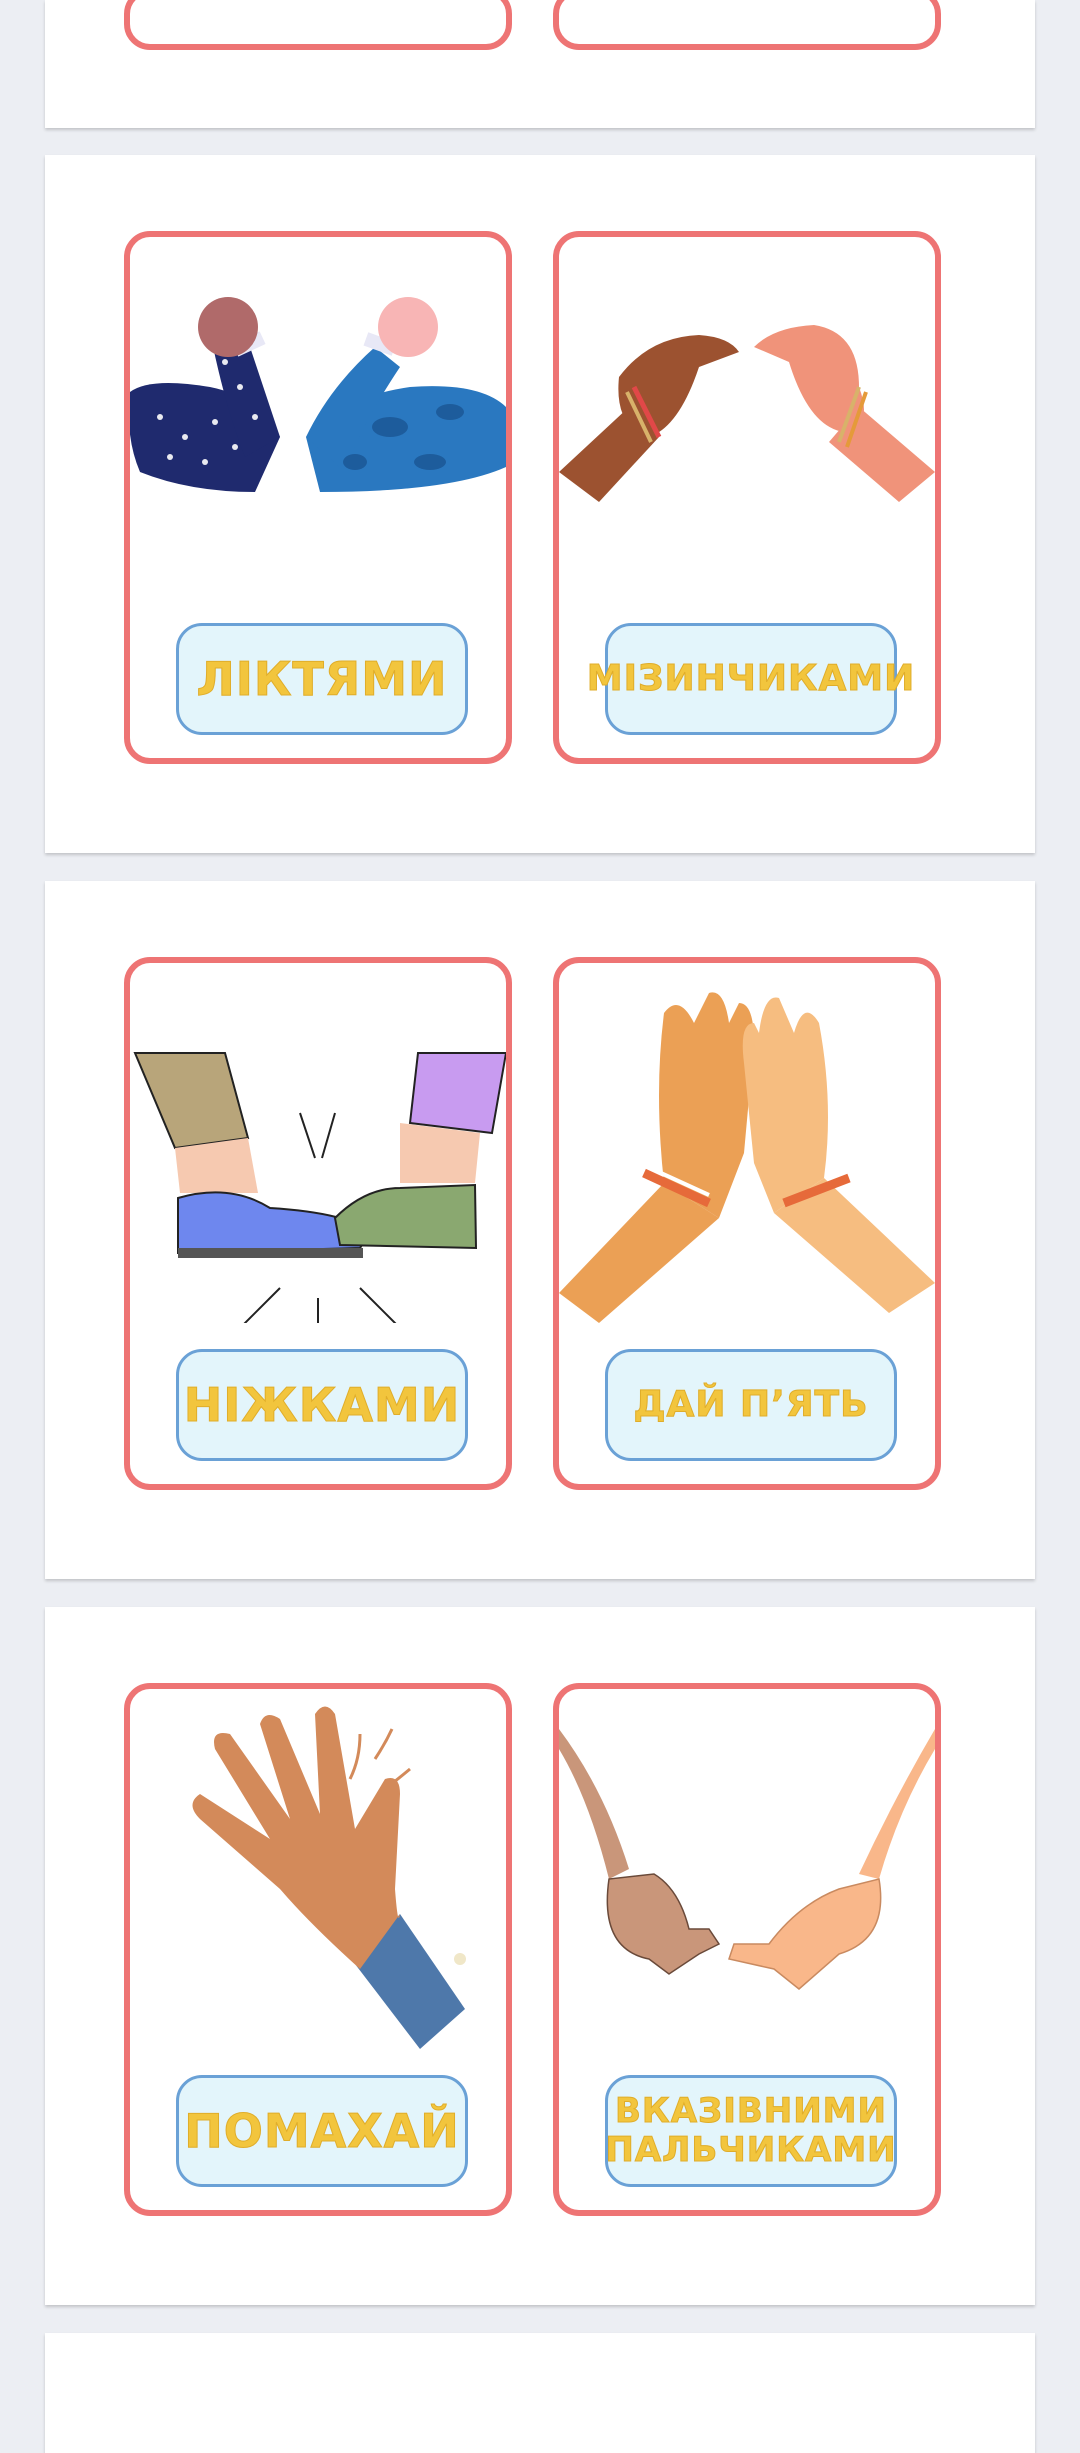  Describe the element at coordinates (751, 2131) in the screenshot. I see `card-label: ВКАЗІВНИМИ ПАЛЬЧИКАМИ` at that location.